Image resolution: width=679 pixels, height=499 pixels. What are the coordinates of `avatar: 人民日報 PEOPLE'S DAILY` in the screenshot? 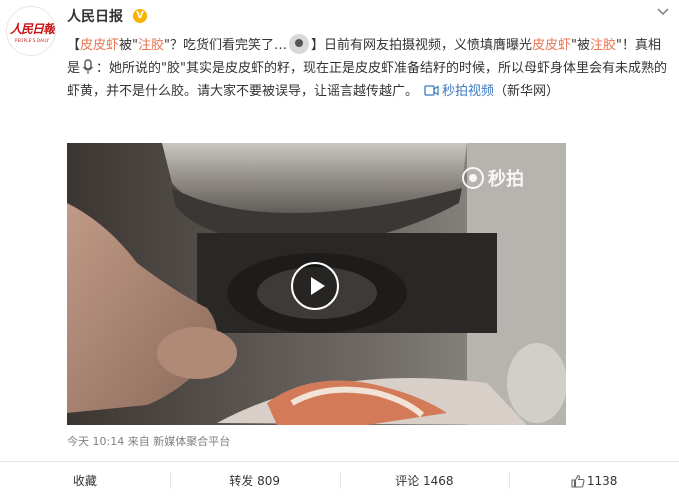 It's located at (31, 31).